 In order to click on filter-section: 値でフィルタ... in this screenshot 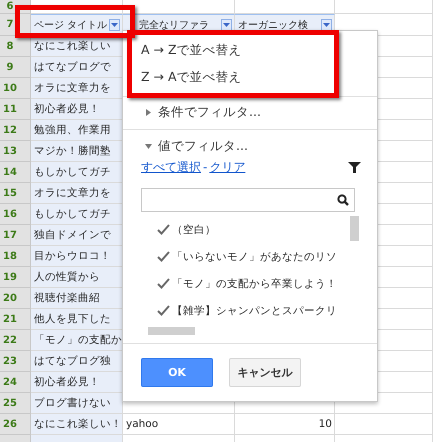, I will do `click(250, 146)`.